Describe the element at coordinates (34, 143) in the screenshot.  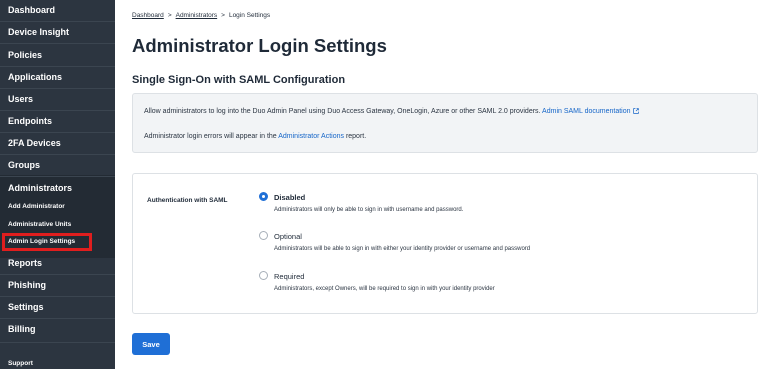
I see `sidebar-item-2fa-devices: 2FA Devices` at that location.